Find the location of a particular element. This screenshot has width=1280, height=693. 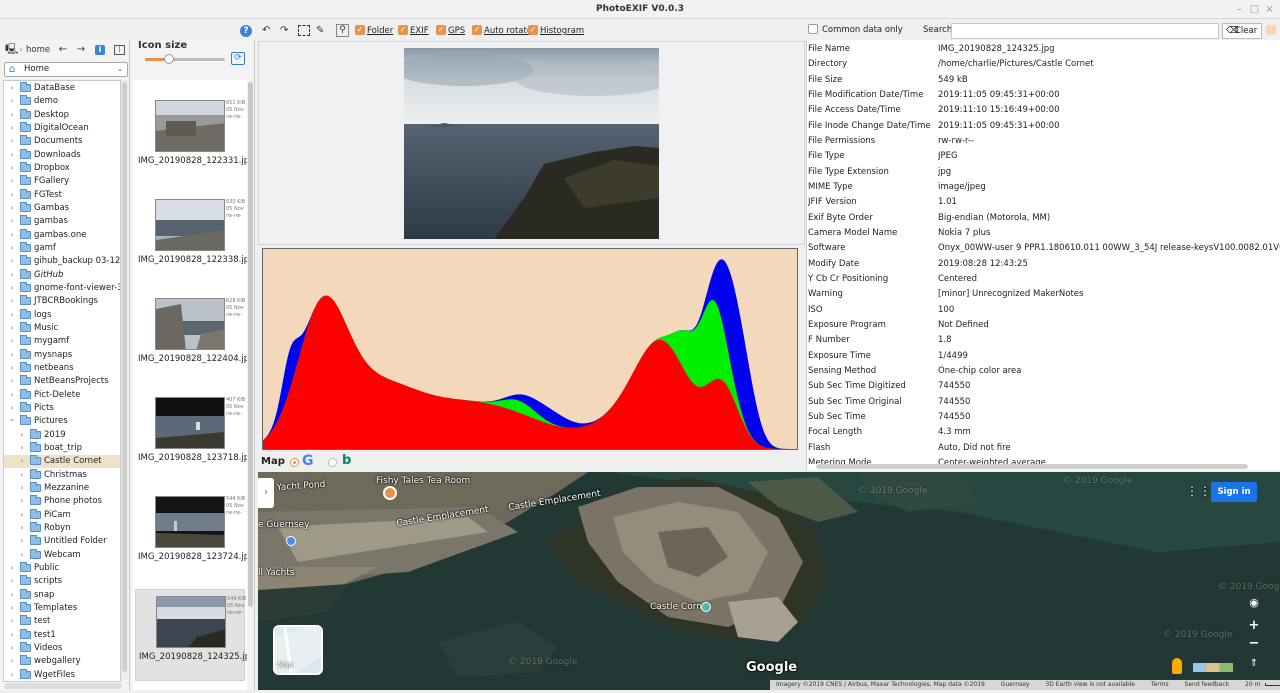

crop-icon is located at coordinates (304, 30).